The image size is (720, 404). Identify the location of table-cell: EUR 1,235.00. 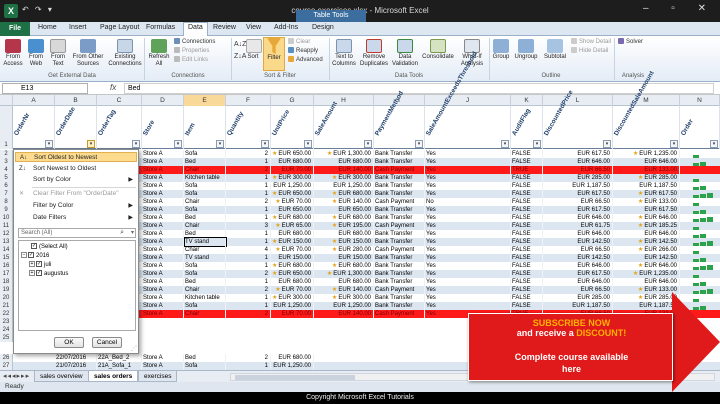
(647, 274).